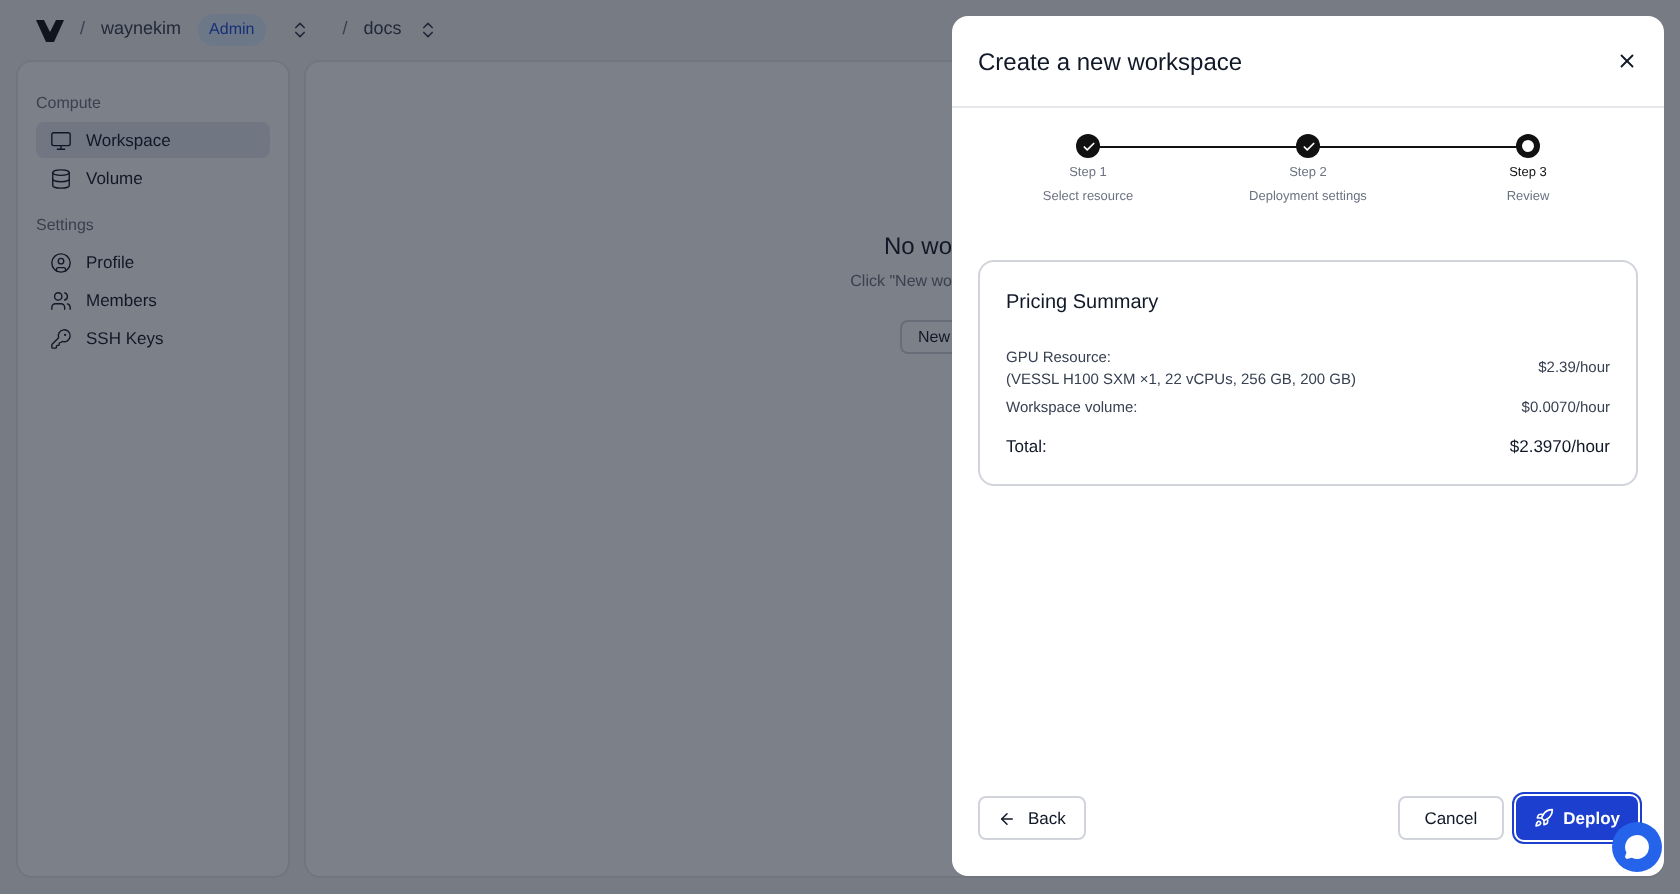 This screenshot has height=894, width=1680. I want to click on user-name: waynekim, so click(141, 30).